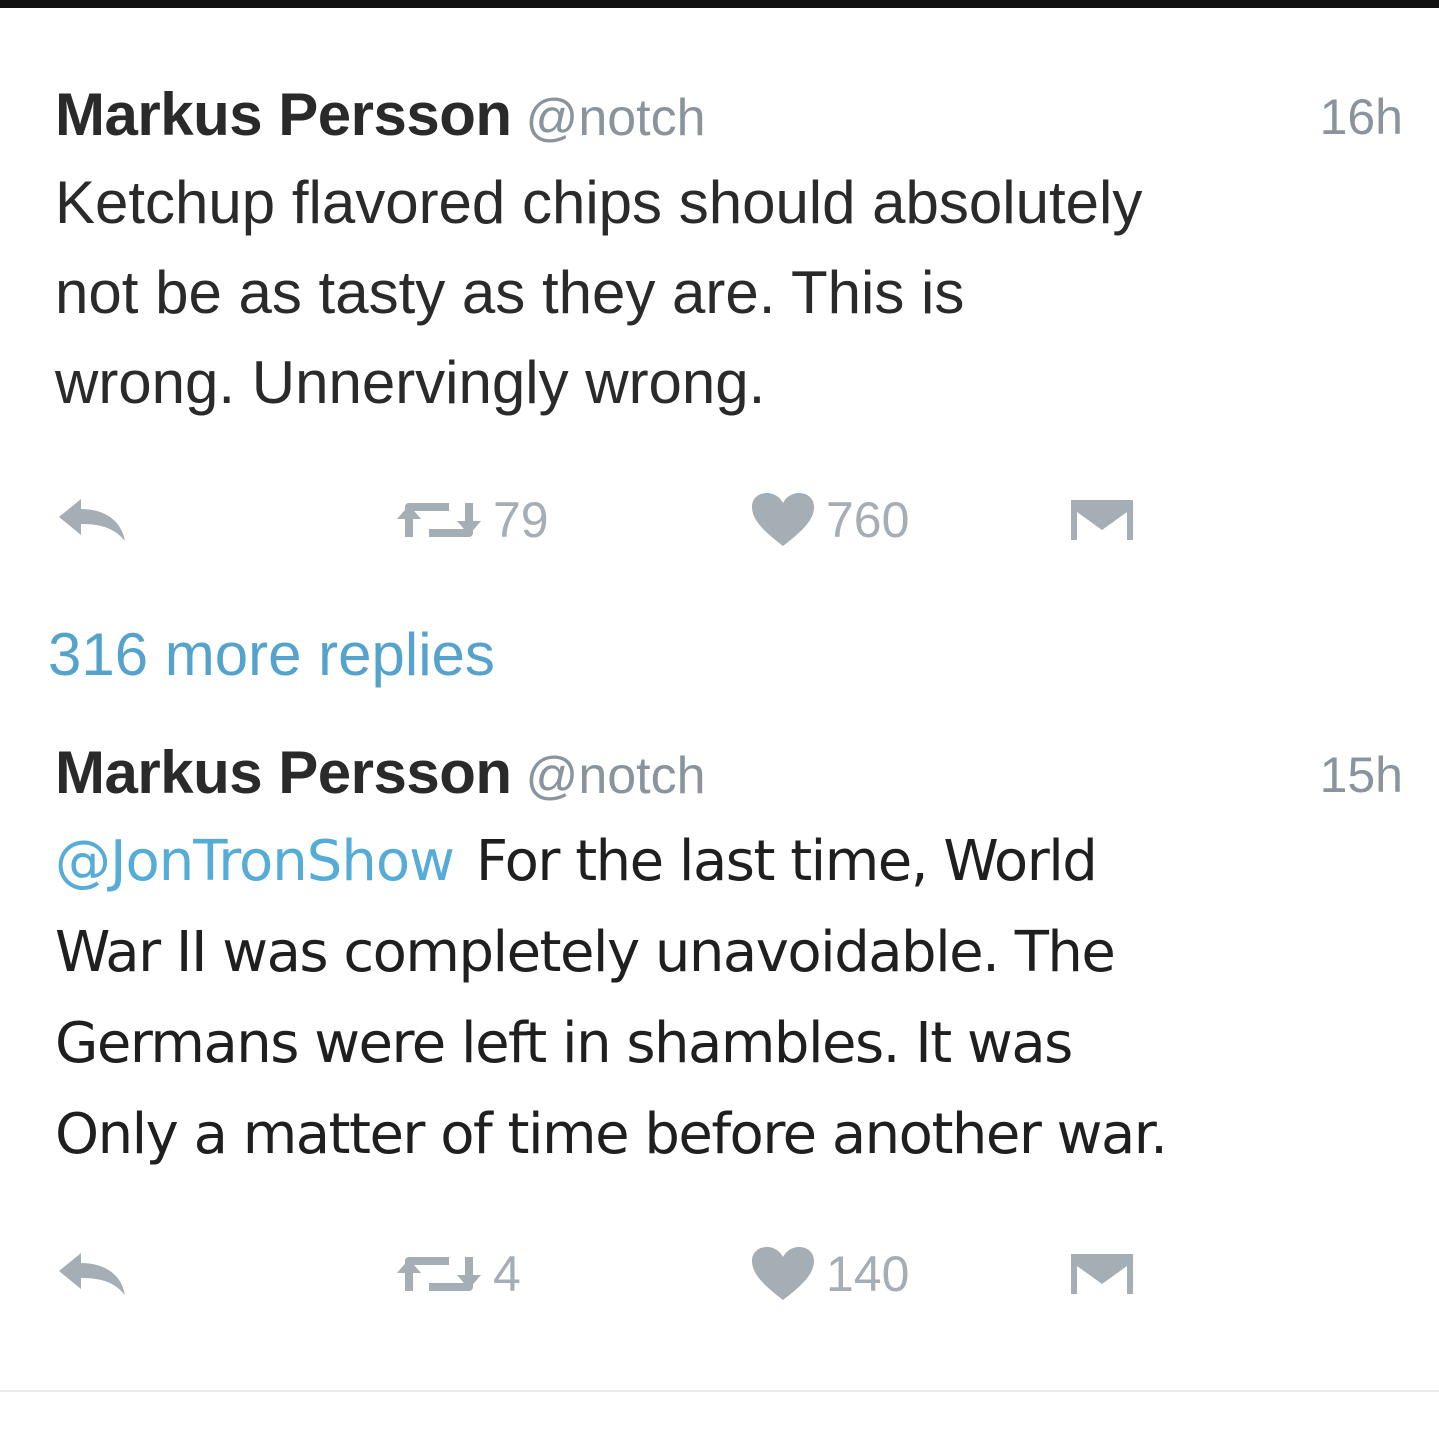 The image size is (1439, 1440). Describe the element at coordinates (1361, 775) in the screenshot. I see `tweet-timestamp: 15h` at that location.